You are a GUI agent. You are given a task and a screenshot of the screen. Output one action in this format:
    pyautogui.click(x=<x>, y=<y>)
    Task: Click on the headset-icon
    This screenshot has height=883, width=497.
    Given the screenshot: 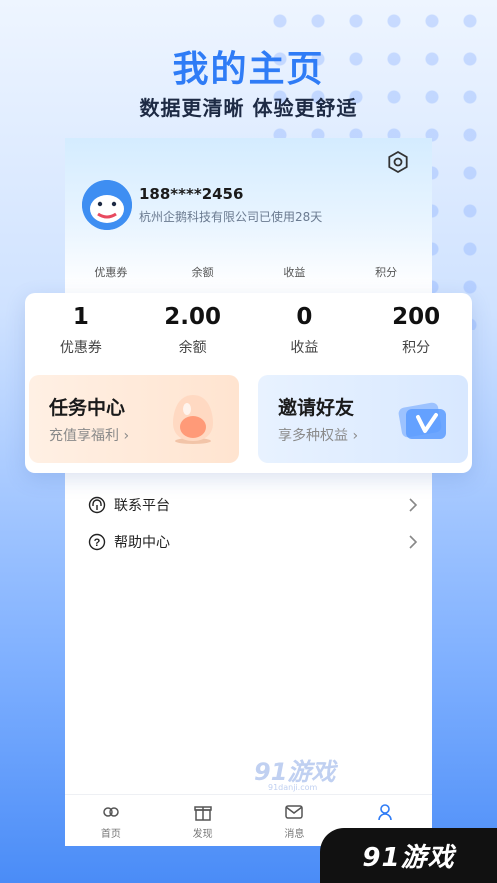 What is the action you would take?
    pyautogui.click(x=97, y=505)
    